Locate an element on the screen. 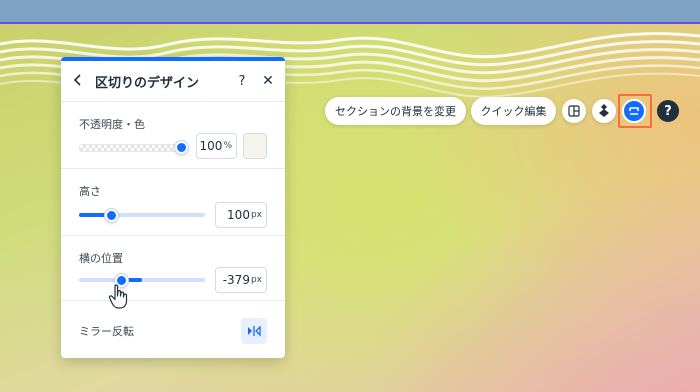 This screenshot has width=700, height=392. divider-icon is located at coordinates (634, 111).